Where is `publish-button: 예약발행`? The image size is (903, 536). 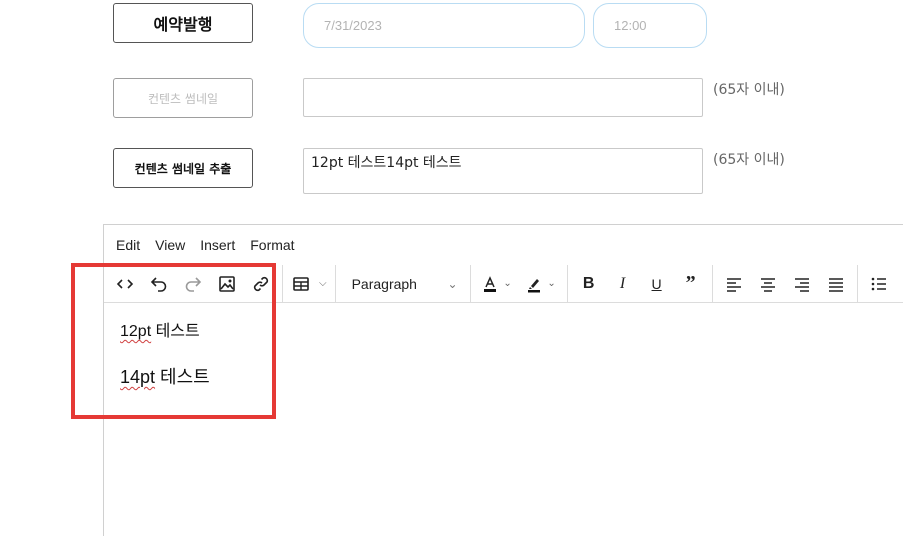
publish-button: 예약발행 is located at coordinates (183, 23).